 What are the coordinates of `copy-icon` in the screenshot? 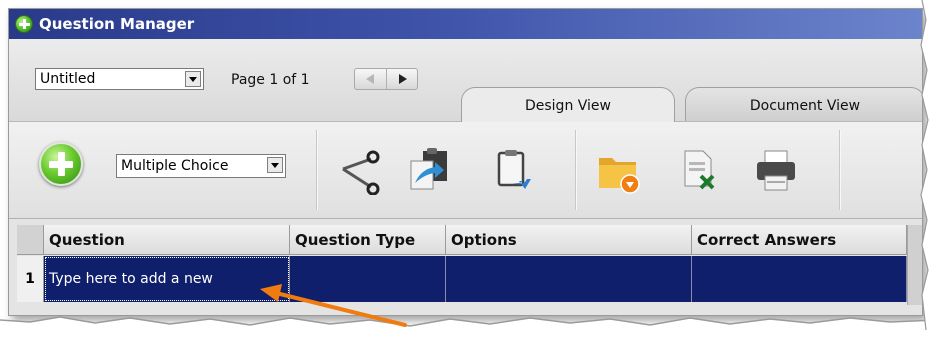 It's located at (430, 170).